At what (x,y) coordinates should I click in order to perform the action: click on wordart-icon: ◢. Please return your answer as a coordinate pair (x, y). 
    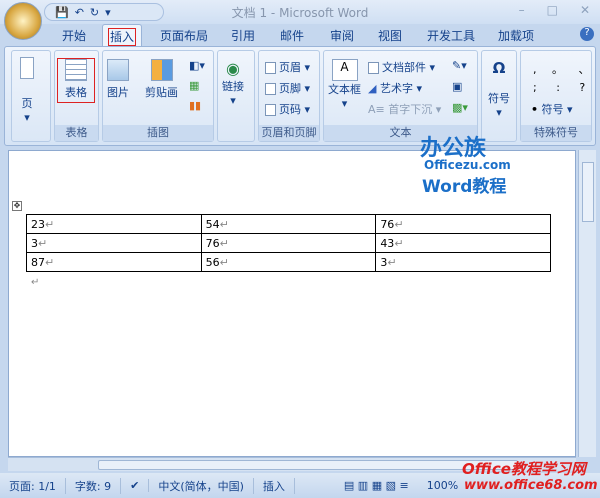
    Looking at the image, I should click on (374, 88).